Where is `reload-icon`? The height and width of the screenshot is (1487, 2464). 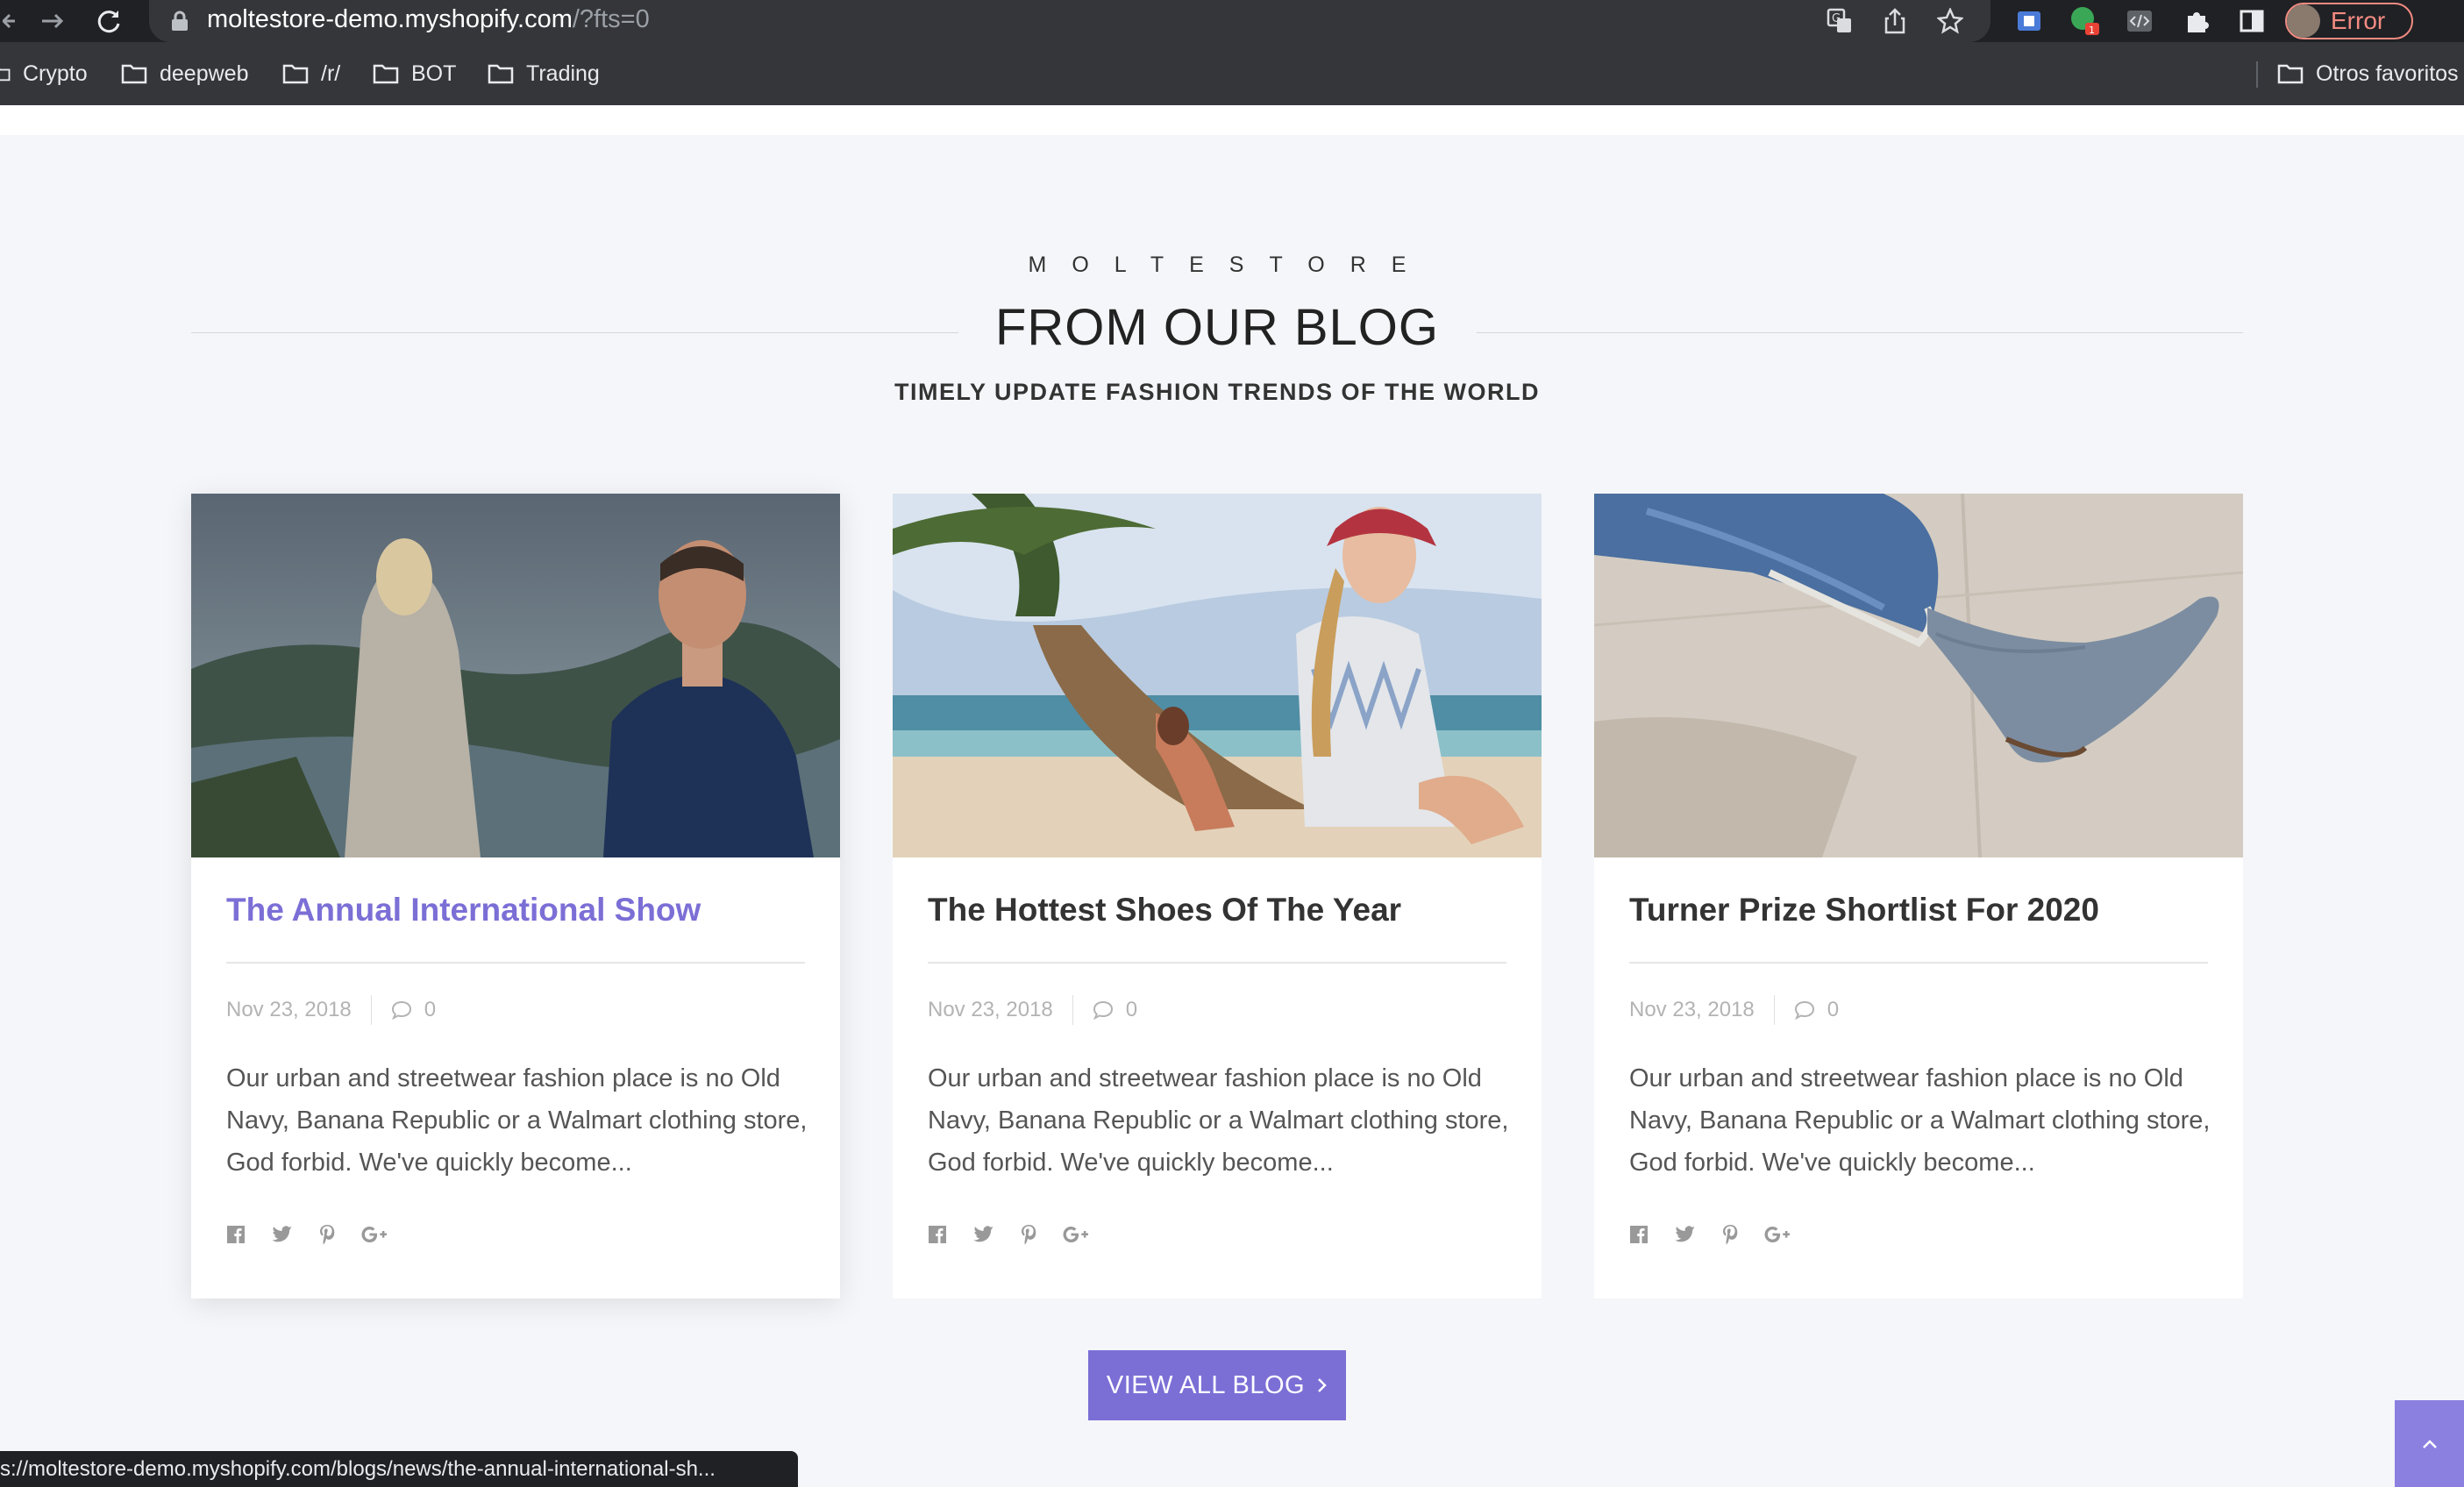
reload-icon is located at coordinates (108, 21).